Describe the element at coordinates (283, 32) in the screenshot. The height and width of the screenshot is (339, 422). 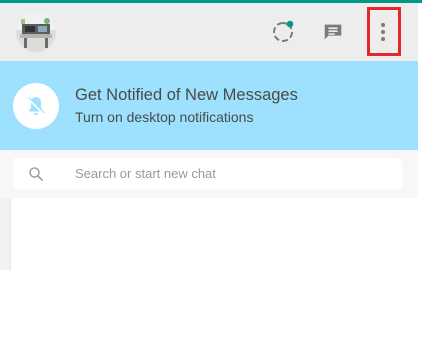
I see `status-icon` at that location.